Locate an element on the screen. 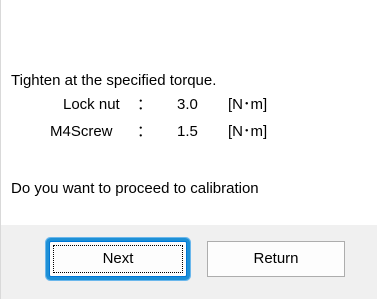 The width and height of the screenshot is (377, 299). focus-indicator is located at coordinates (118, 259).